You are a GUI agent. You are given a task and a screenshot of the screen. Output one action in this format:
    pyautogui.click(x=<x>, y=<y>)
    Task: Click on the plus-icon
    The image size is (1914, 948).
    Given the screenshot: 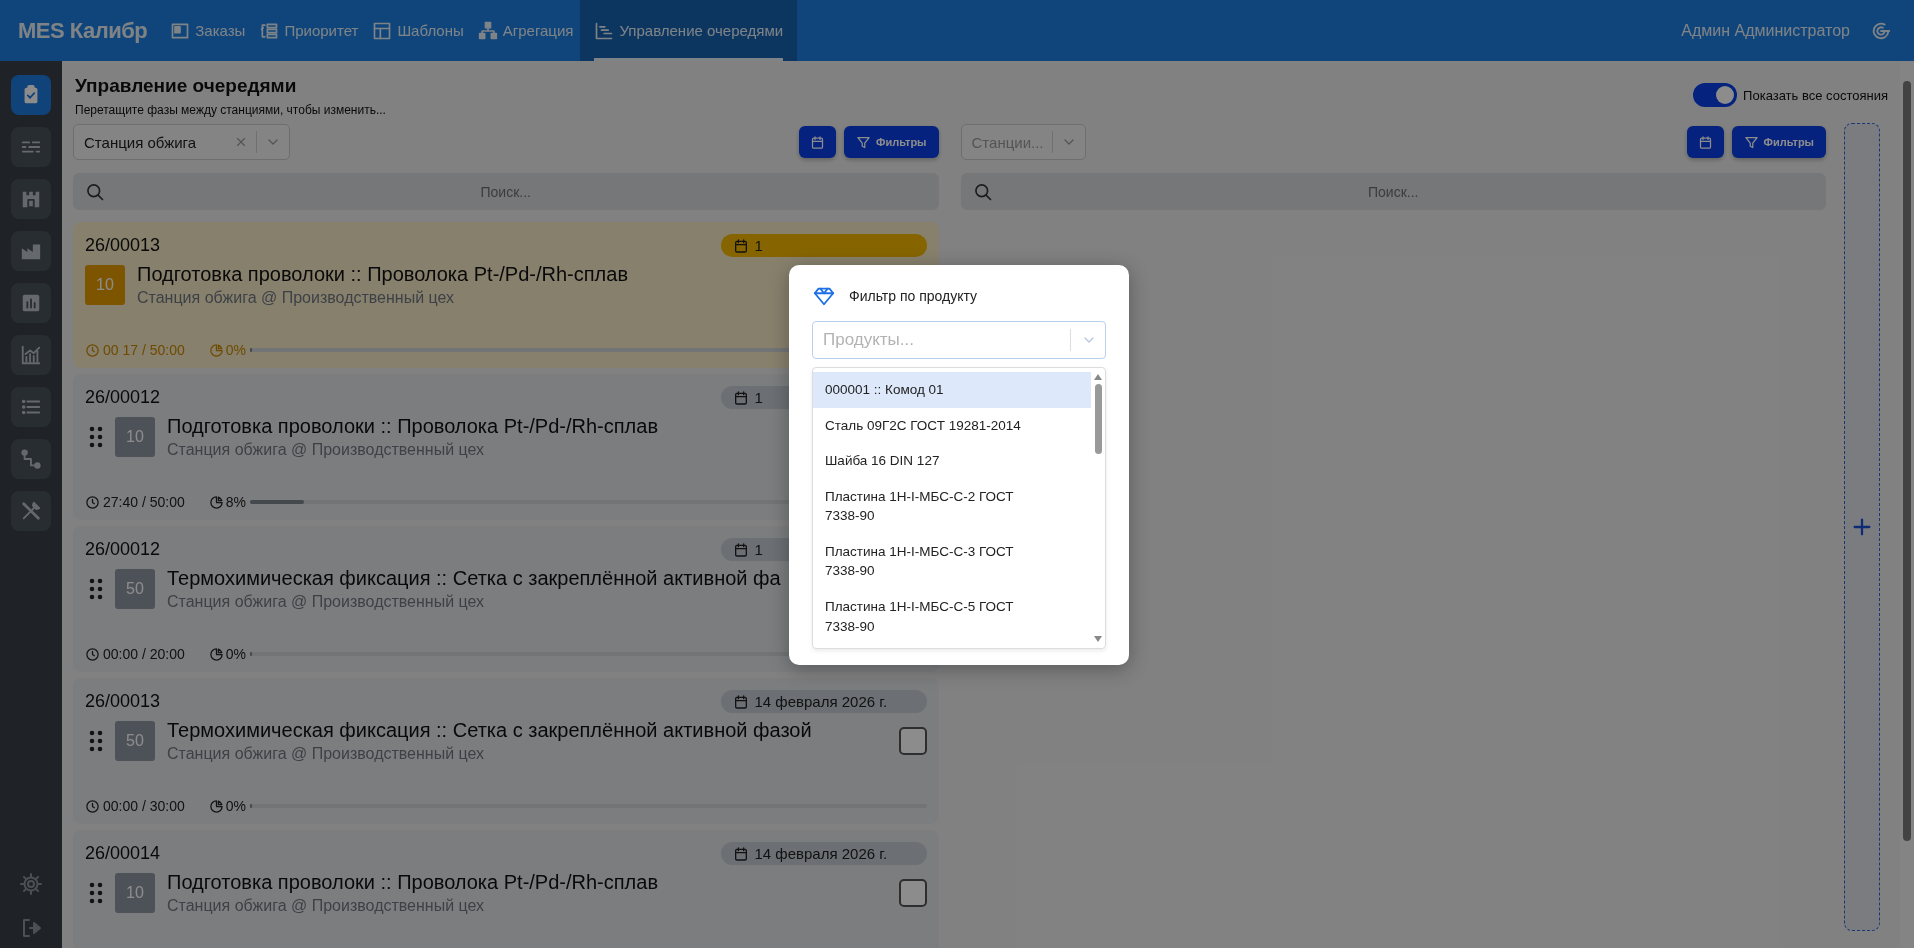 What is the action you would take?
    pyautogui.click(x=1862, y=527)
    